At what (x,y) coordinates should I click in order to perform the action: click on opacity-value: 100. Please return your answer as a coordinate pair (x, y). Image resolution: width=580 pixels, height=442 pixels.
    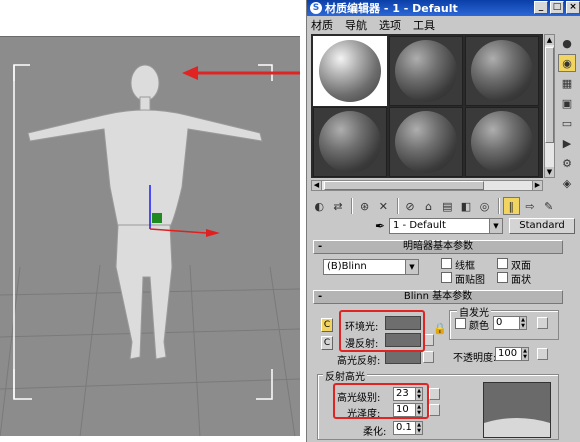
    Looking at the image, I should click on (508, 353).